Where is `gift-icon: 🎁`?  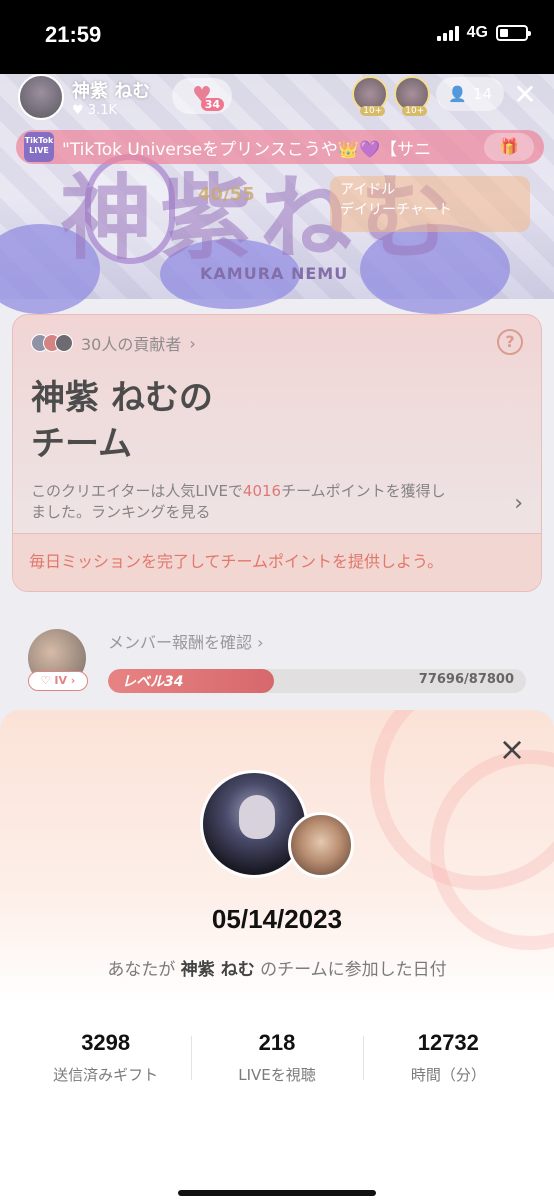 gift-icon: 🎁 is located at coordinates (509, 147).